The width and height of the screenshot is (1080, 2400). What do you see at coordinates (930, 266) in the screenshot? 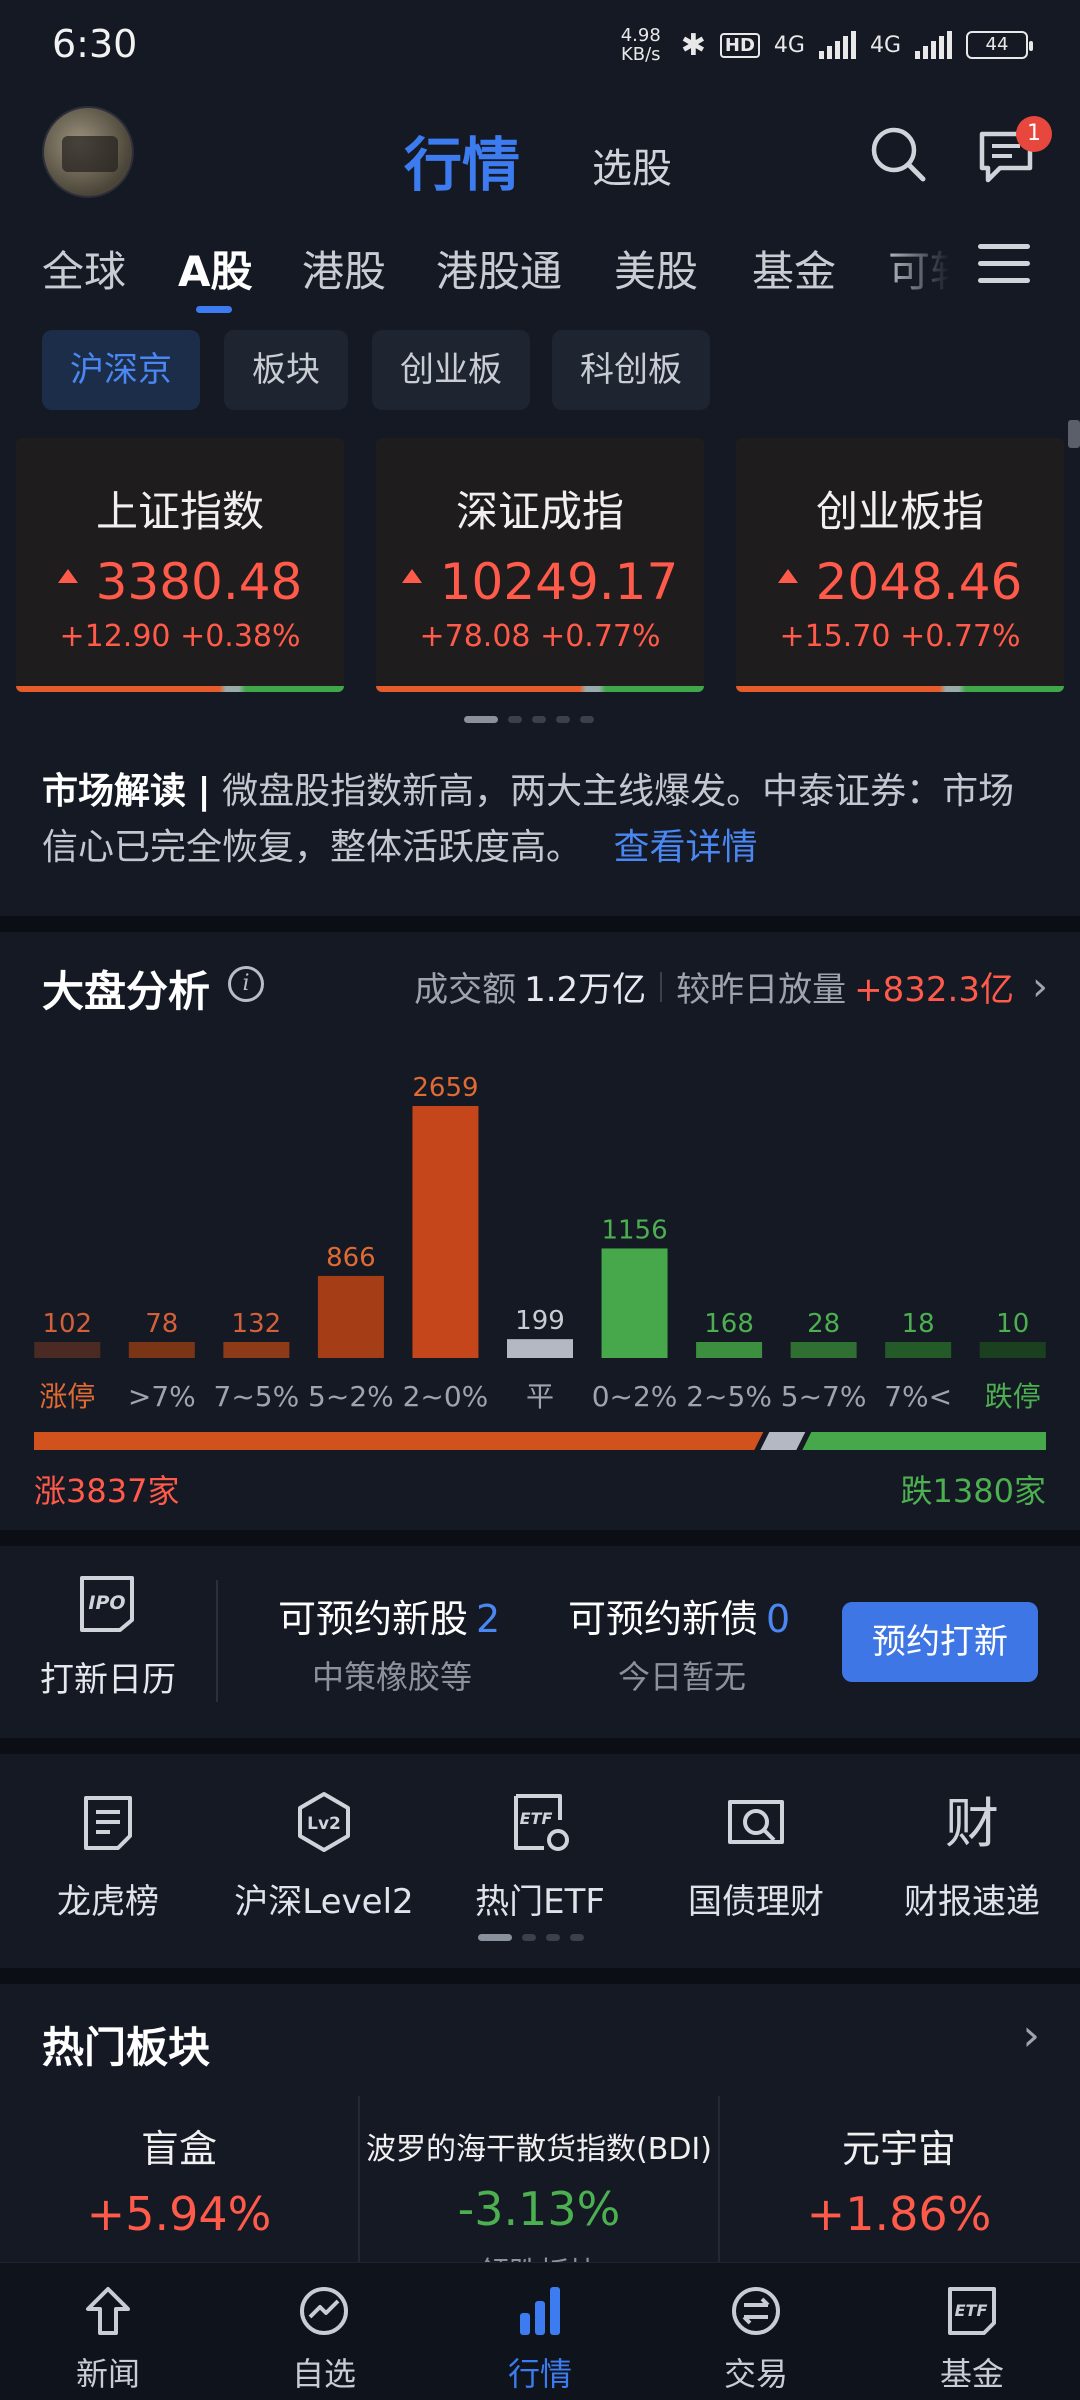
I see `tab-fade` at bounding box center [930, 266].